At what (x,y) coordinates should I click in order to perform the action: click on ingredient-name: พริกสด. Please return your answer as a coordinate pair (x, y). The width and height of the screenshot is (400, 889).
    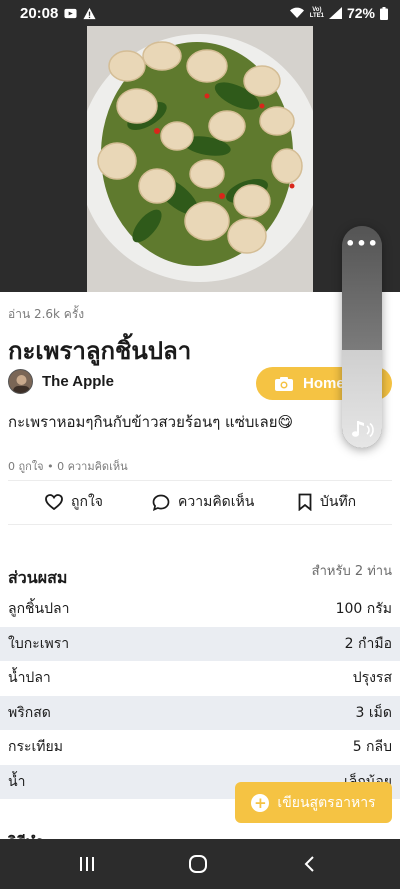
    Looking at the image, I should click on (29, 712).